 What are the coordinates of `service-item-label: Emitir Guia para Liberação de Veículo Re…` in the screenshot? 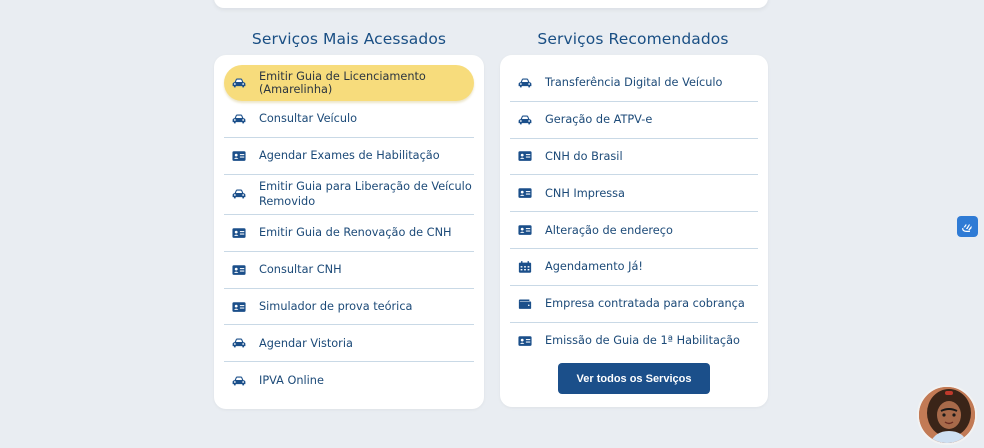 It's located at (365, 194).